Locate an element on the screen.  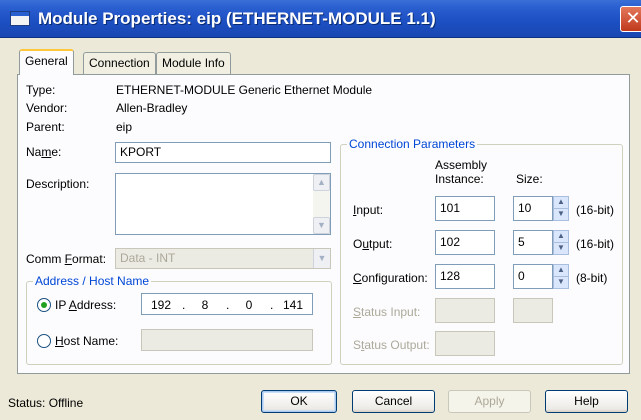
connection-parameters-title: Connection Parameters is located at coordinates (412, 144).